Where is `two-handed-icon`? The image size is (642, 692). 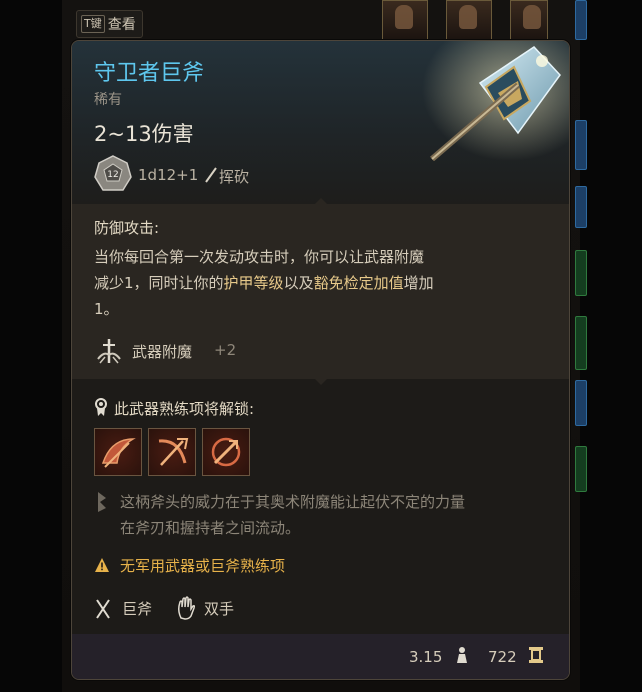
two-handed-icon is located at coordinates (187, 608).